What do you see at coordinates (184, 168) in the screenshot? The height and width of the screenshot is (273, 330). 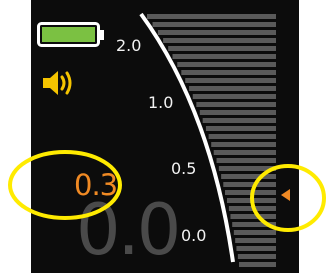 I see `scale-label-0-5: 0.5` at bounding box center [184, 168].